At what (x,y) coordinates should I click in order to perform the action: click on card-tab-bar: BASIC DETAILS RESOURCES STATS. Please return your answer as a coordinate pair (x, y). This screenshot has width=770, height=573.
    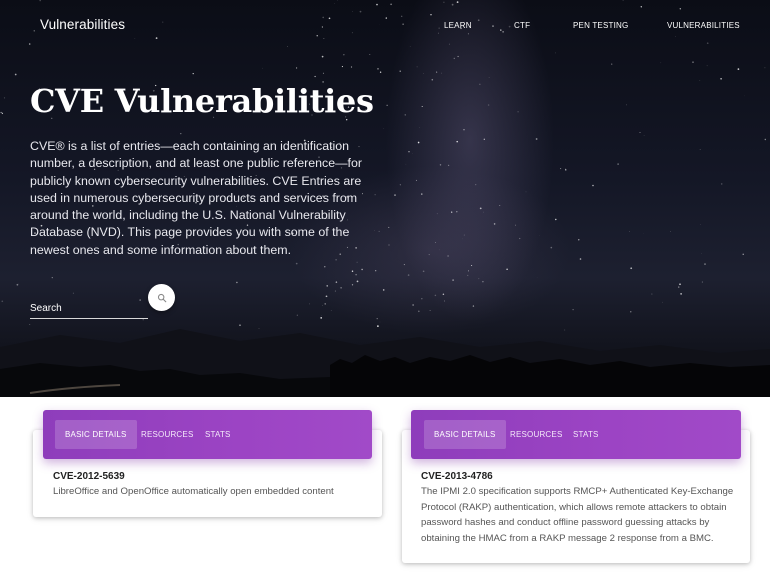
    Looking at the image, I should click on (576, 434).